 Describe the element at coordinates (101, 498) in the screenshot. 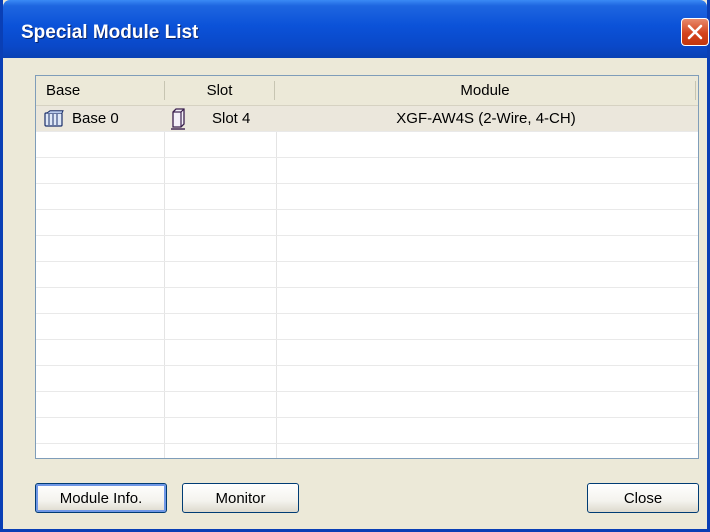

I see `module-info-button: Module Info.` at that location.